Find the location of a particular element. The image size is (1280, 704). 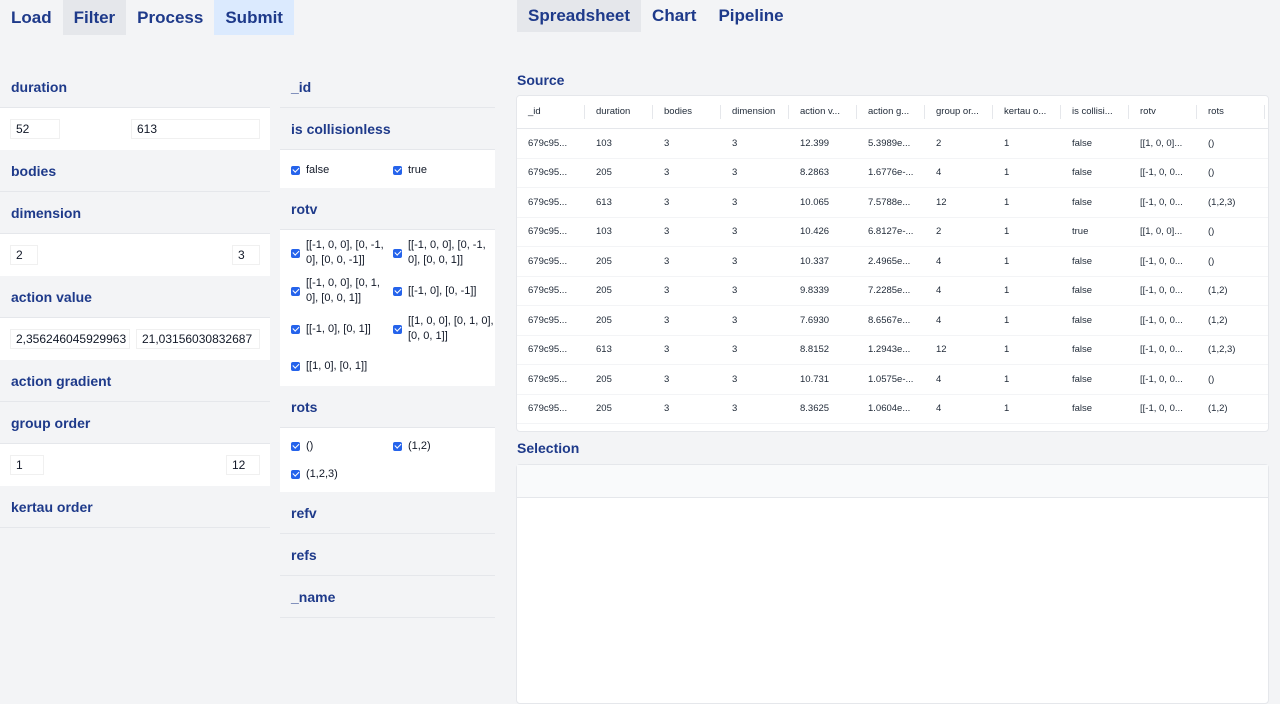

rots-option: (1,2,3) is located at coordinates (342, 474).